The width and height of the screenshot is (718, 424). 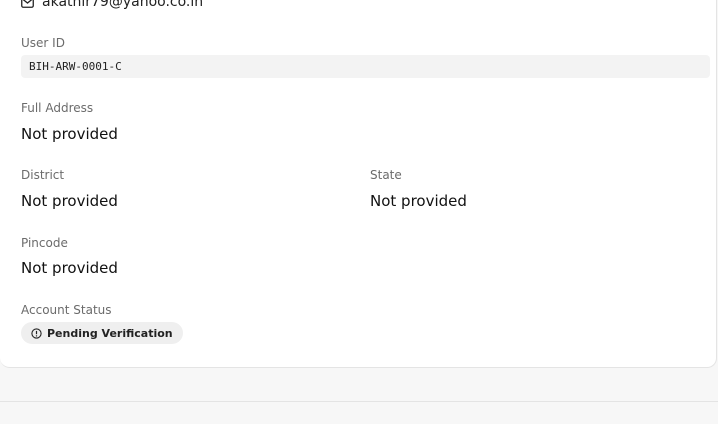 I want to click on info-circle-icon, so click(x=36, y=333).